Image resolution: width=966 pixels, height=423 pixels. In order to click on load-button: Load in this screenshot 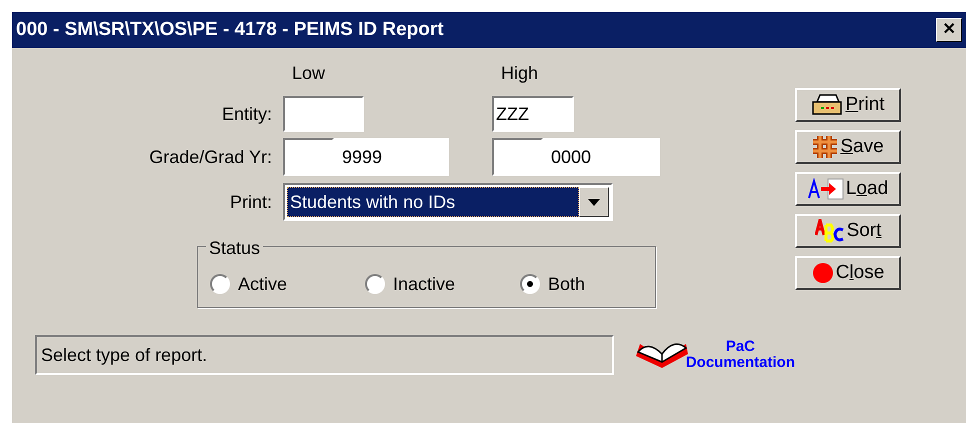, I will do `click(848, 189)`.